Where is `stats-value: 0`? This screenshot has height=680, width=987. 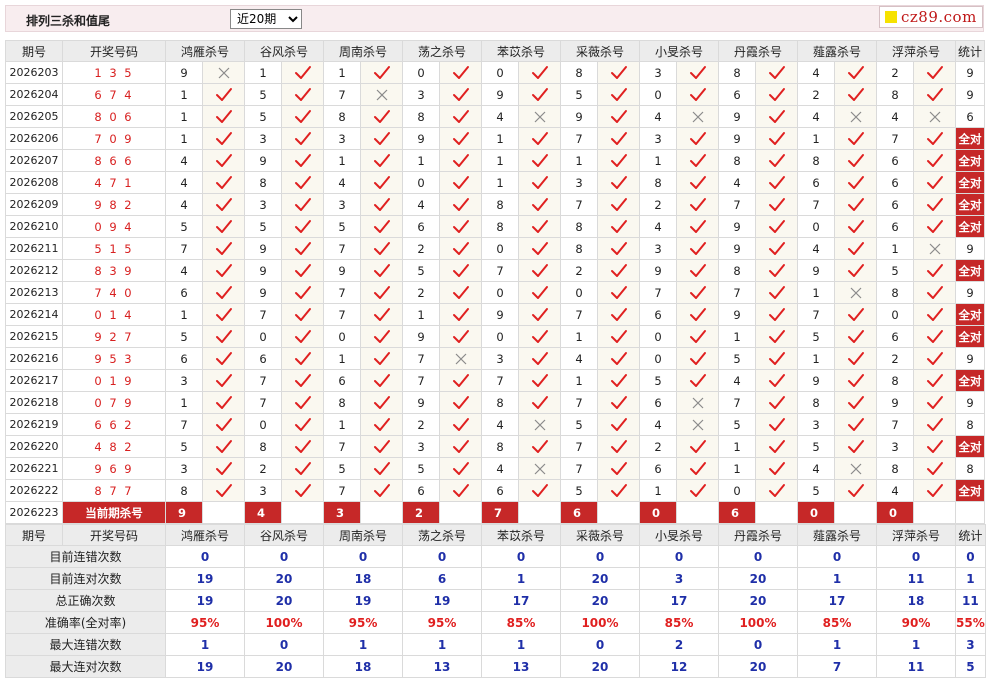 stats-value: 0 is located at coordinates (363, 556).